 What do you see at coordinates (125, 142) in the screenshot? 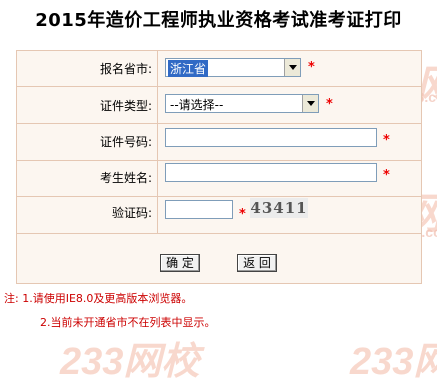
I see `cert-number-label: 证件号码:` at bounding box center [125, 142].